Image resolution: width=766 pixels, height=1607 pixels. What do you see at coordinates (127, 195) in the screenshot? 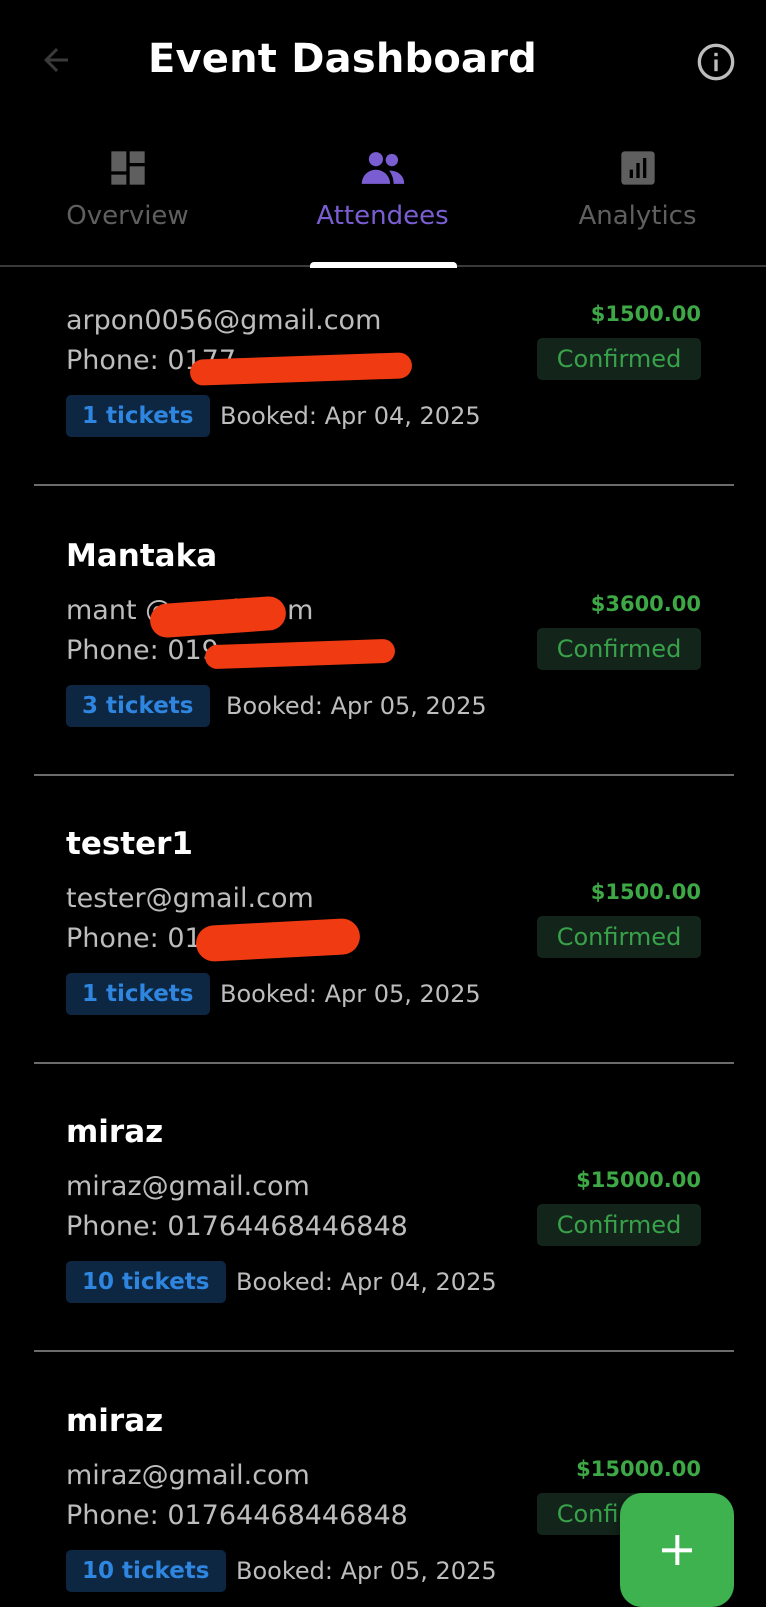
I see `tab-overview: Overview` at bounding box center [127, 195].